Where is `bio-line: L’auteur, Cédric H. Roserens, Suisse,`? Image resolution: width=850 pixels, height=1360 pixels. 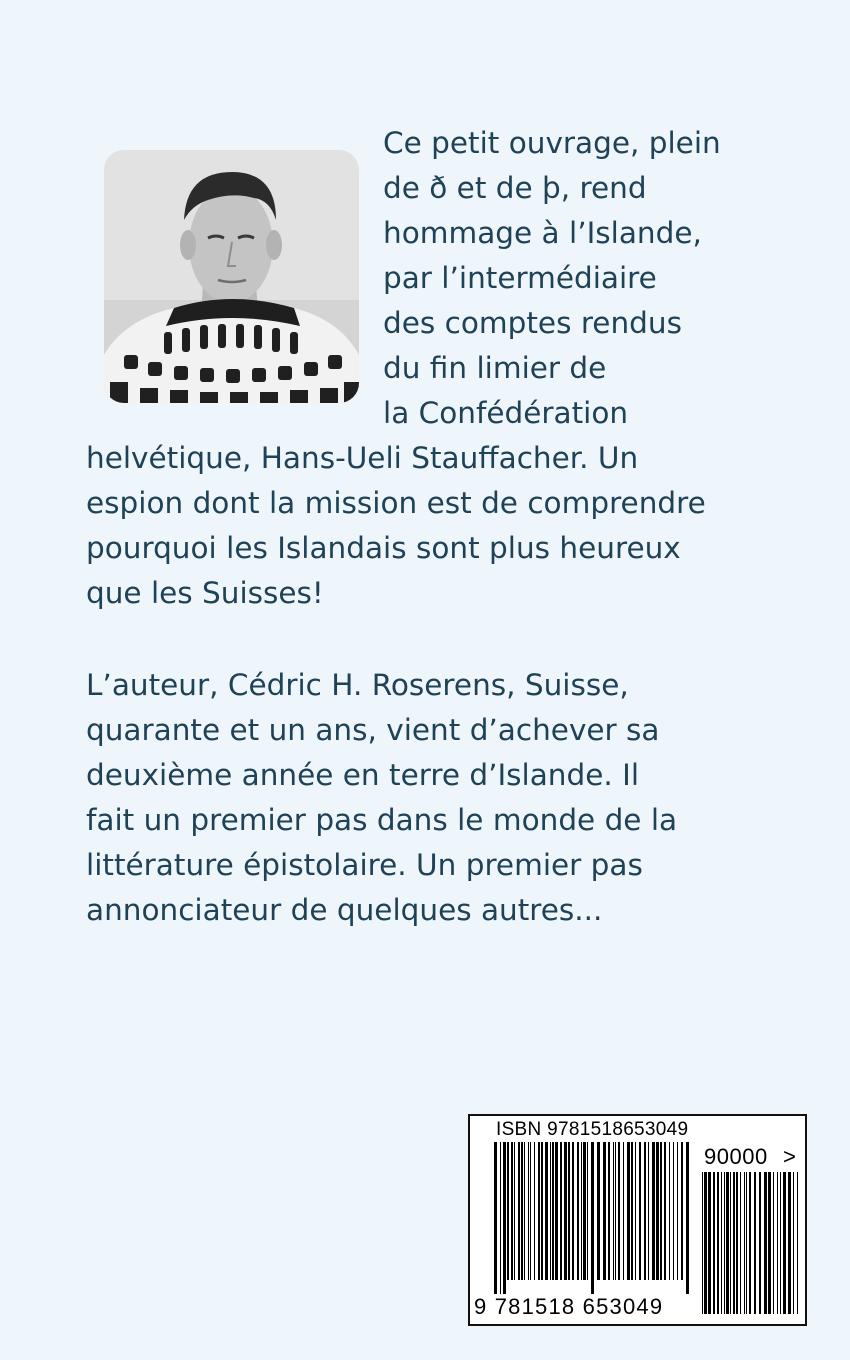 bio-line: L’auteur, Cédric H. Roserens, Suisse, is located at coordinates (357, 685).